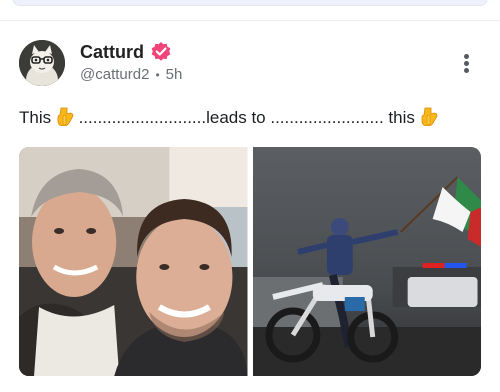 The width and height of the screenshot is (500, 392). What do you see at coordinates (467, 64) in the screenshot?
I see `more-vertical-icon` at bounding box center [467, 64].